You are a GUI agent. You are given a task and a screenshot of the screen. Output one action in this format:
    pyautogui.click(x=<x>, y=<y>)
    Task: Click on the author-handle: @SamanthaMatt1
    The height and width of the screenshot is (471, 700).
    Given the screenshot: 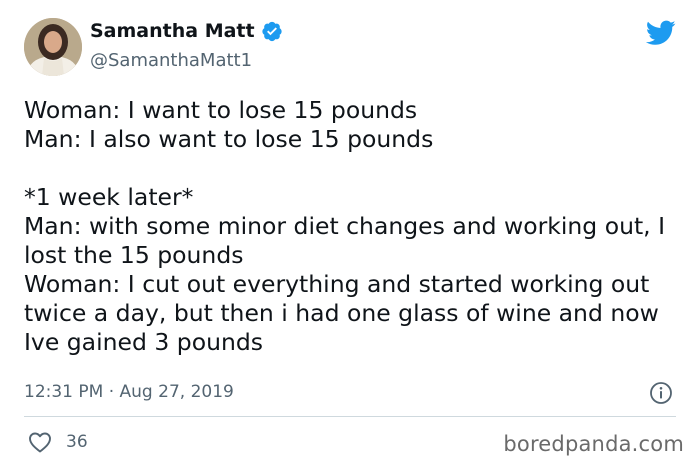 What is the action you would take?
    pyautogui.click(x=171, y=60)
    